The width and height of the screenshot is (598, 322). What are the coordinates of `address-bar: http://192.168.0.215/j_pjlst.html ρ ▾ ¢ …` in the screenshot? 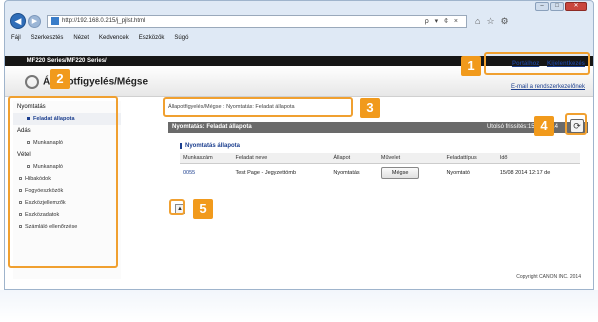 It's located at (257, 21).